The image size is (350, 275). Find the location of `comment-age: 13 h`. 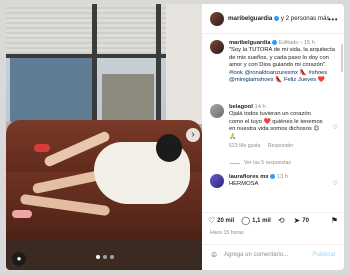

comment-age: 13 h is located at coordinates (282, 177).